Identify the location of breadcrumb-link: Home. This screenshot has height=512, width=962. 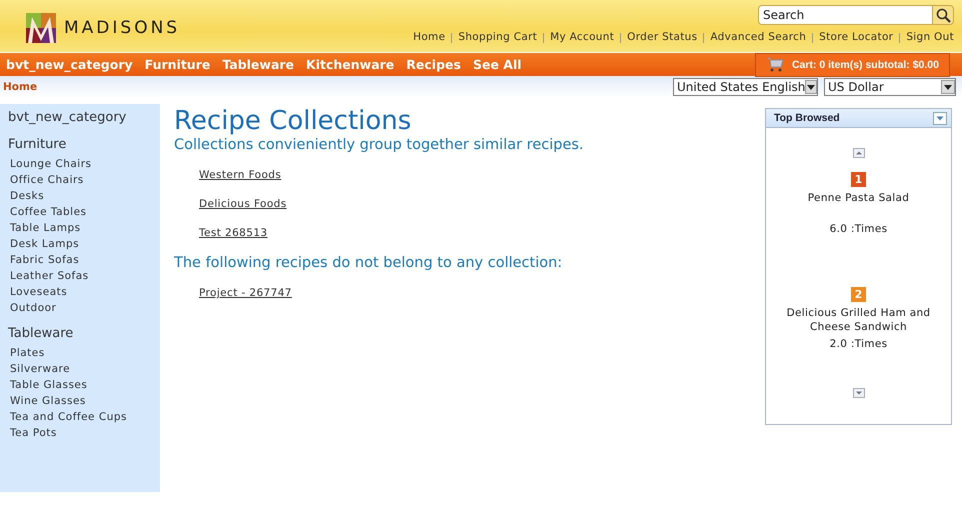
(20, 87).